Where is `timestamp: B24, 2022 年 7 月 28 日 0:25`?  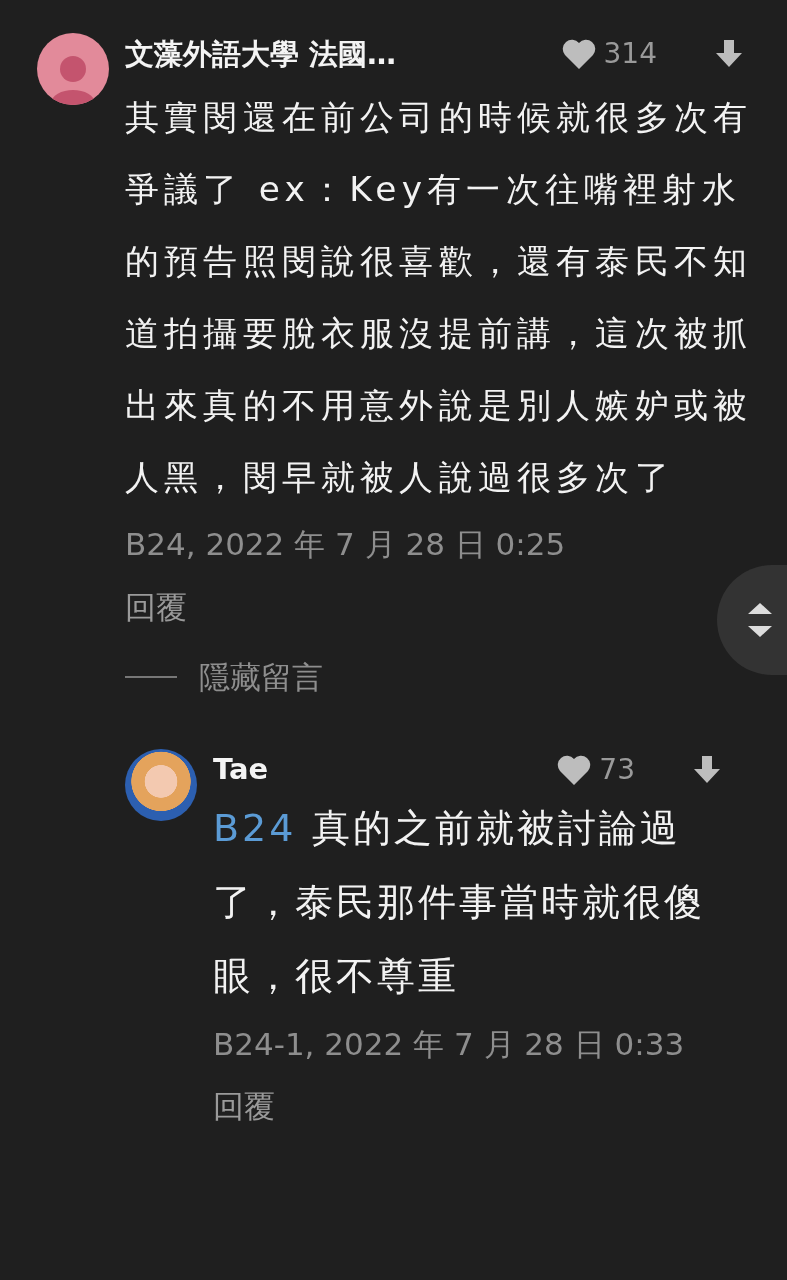
timestamp: B24, 2022 年 7 月 28 日 0:25 is located at coordinates (346, 544).